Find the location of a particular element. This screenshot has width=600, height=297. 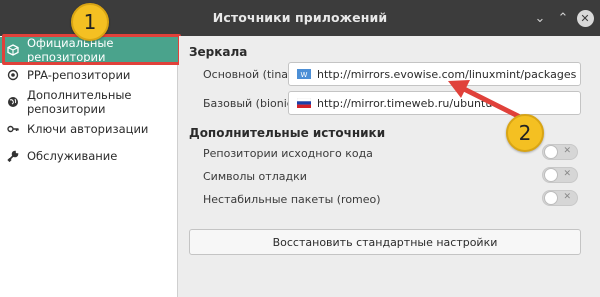

minimize-icon: ⌄ is located at coordinates (540, 18).